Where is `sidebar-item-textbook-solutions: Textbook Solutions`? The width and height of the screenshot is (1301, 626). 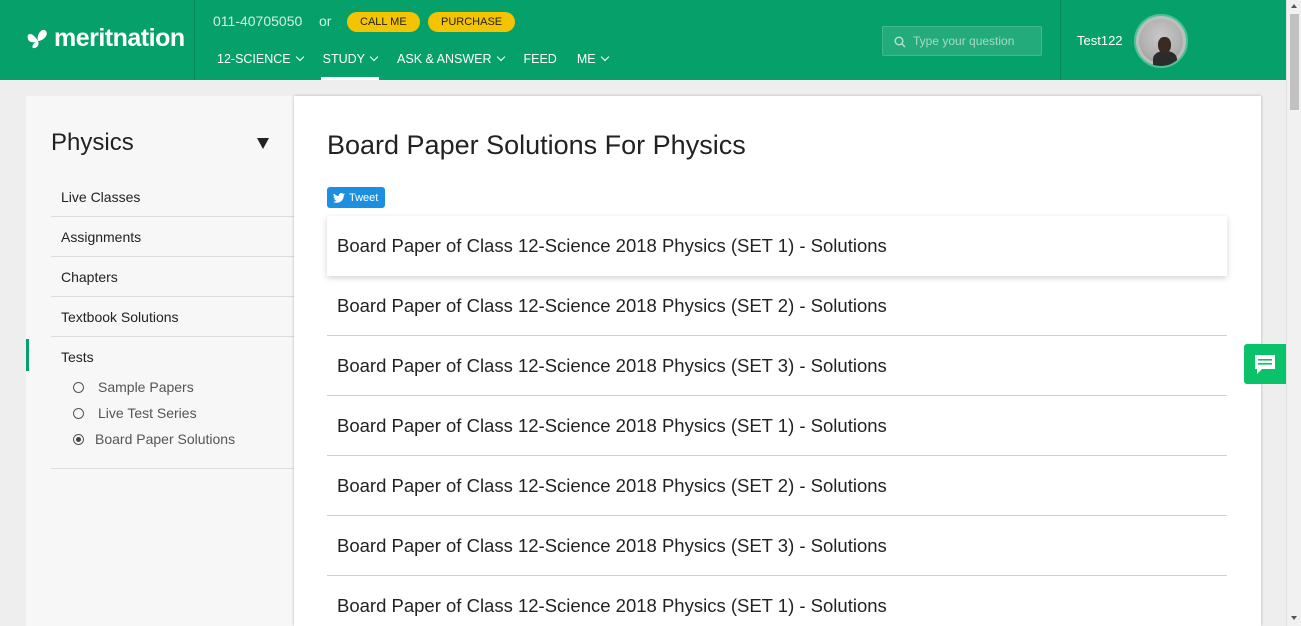
sidebar-item-textbook-solutions: Textbook Solutions is located at coordinates (172, 317).